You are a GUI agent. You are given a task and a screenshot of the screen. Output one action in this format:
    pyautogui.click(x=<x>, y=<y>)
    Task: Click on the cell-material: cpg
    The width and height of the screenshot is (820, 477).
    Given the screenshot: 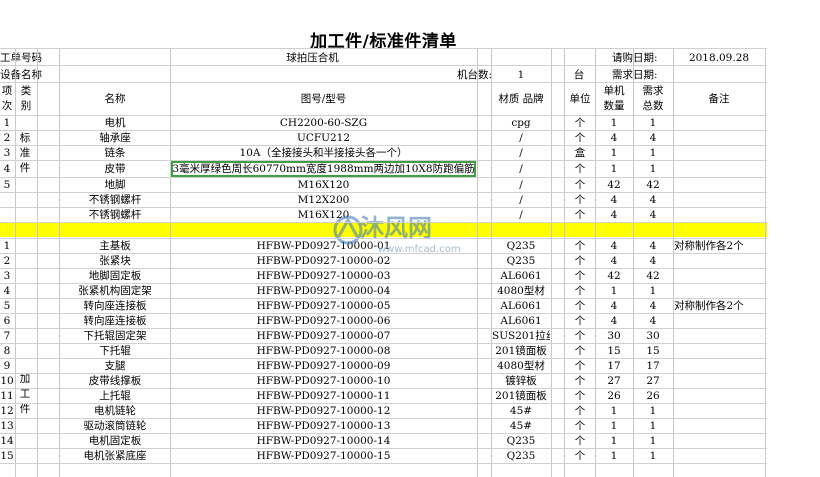 What is the action you would take?
    pyautogui.click(x=521, y=123)
    